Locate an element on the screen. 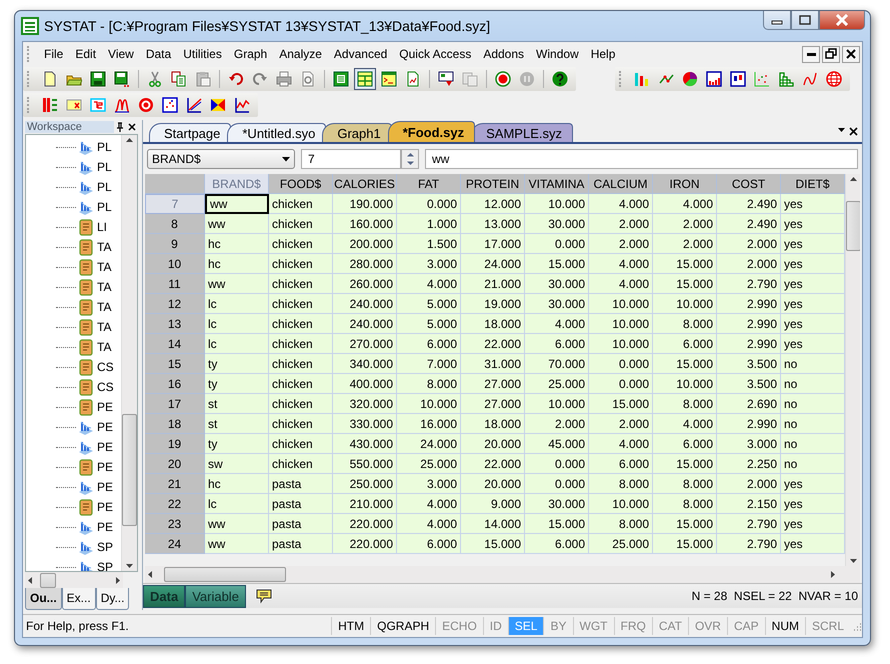 The image size is (890, 664). row-header: 22 is located at coordinates (175, 504).